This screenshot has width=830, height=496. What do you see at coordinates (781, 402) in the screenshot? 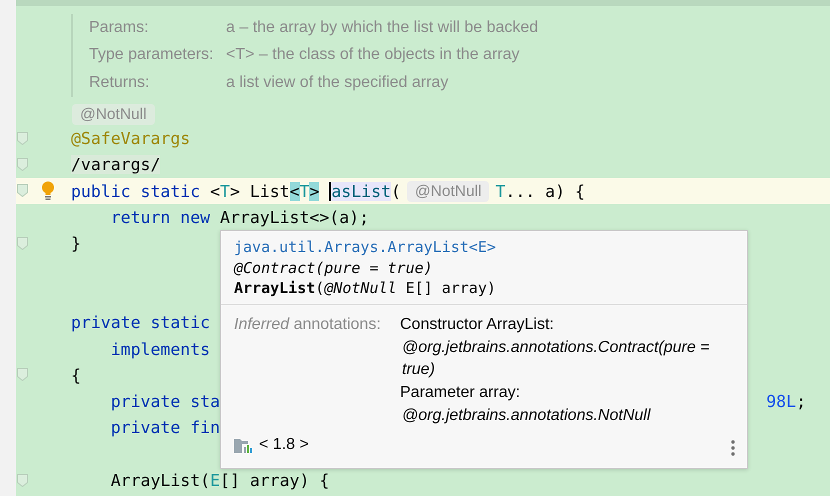
I see `code-token: 98L` at bounding box center [781, 402].